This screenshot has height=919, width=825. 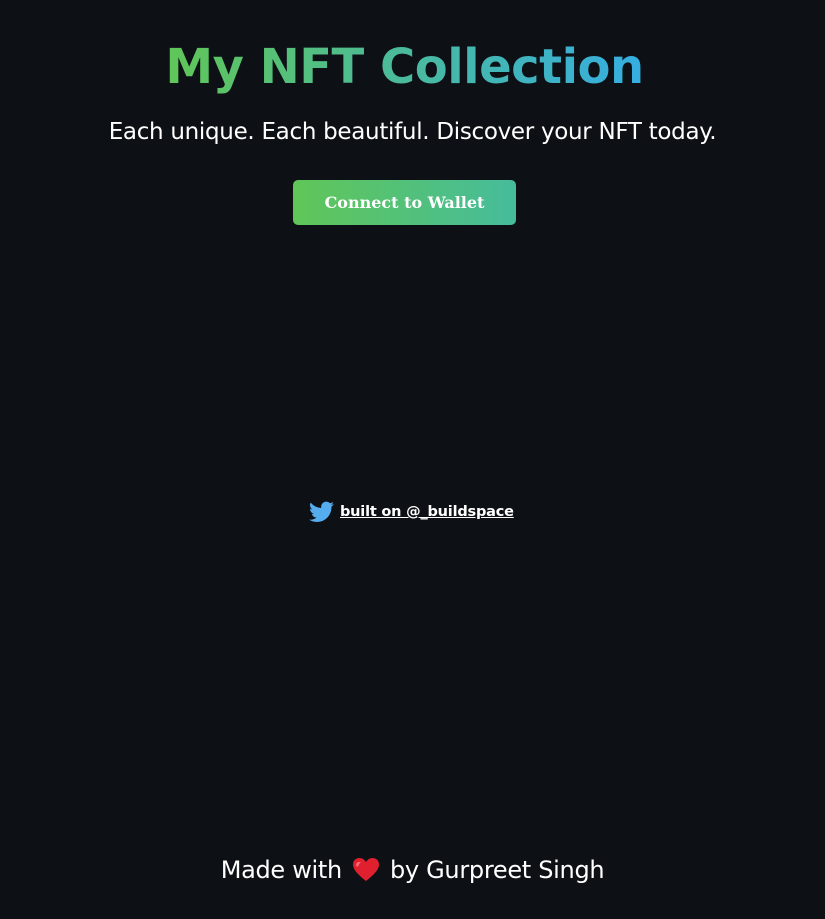 What do you see at coordinates (497, 870) in the screenshot?
I see `footer-suffix: by Gurpreet Singh` at bounding box center [497, 870].